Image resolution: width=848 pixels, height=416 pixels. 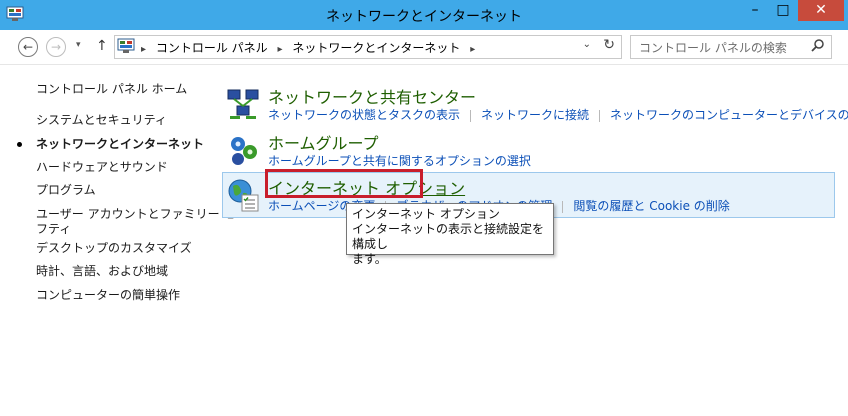 What do you see at coordinates (821, 10) in the screenshot?
I see `close-button: ✕` at bounding box center [821, 10].